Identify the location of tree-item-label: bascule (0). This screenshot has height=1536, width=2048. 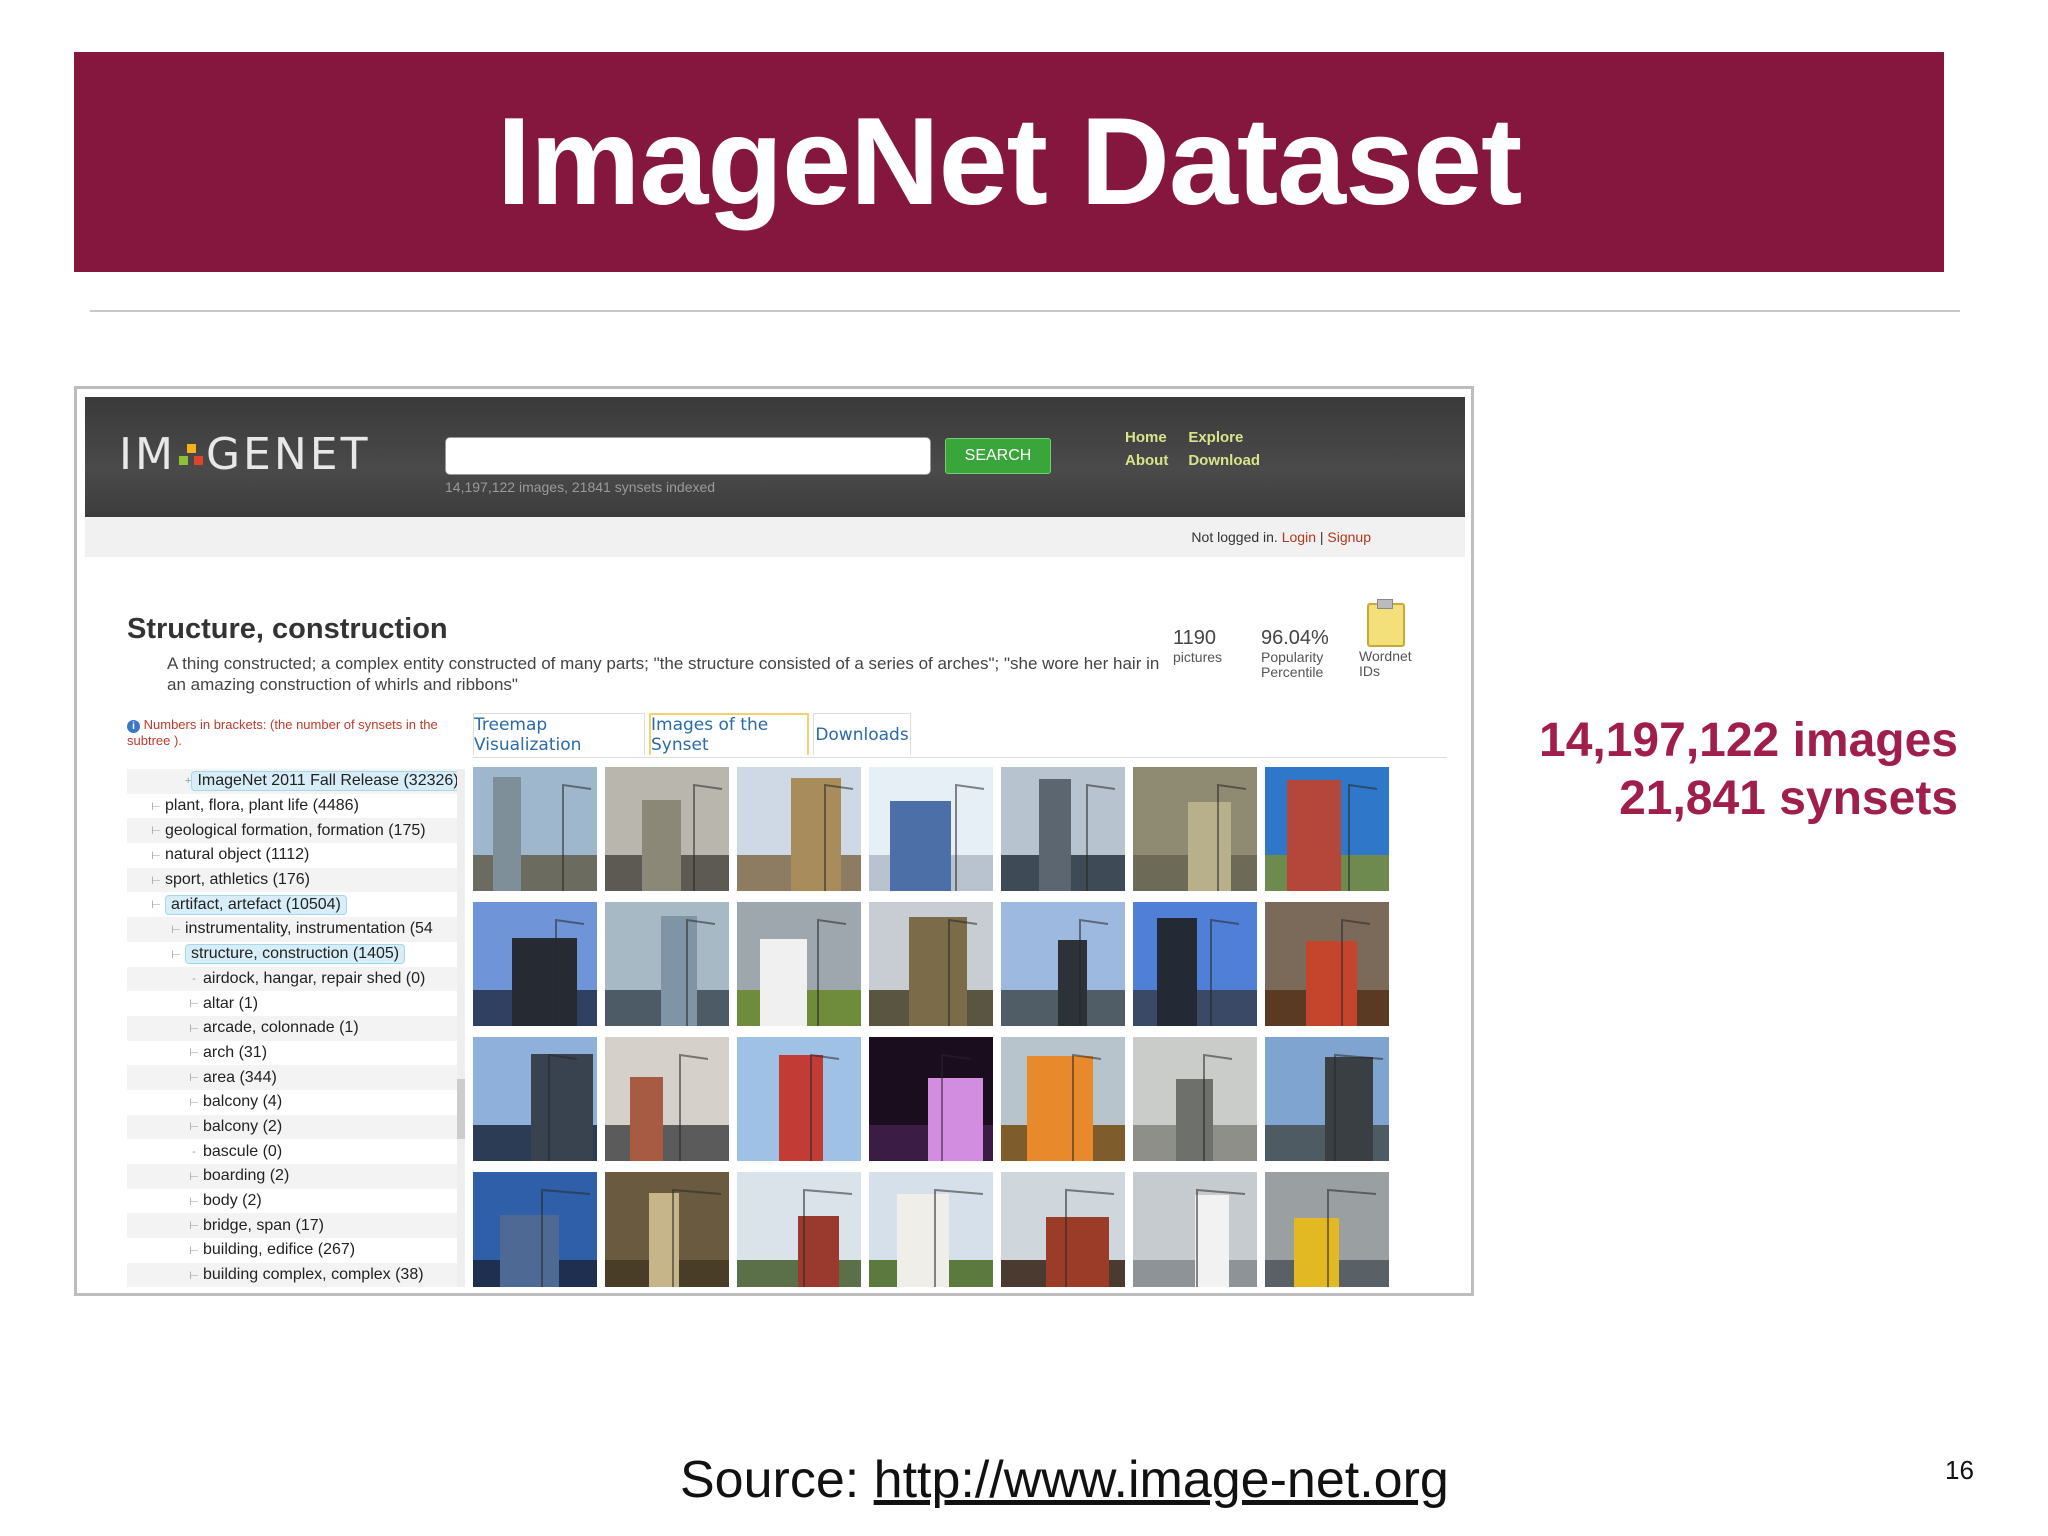
(243, 1151).